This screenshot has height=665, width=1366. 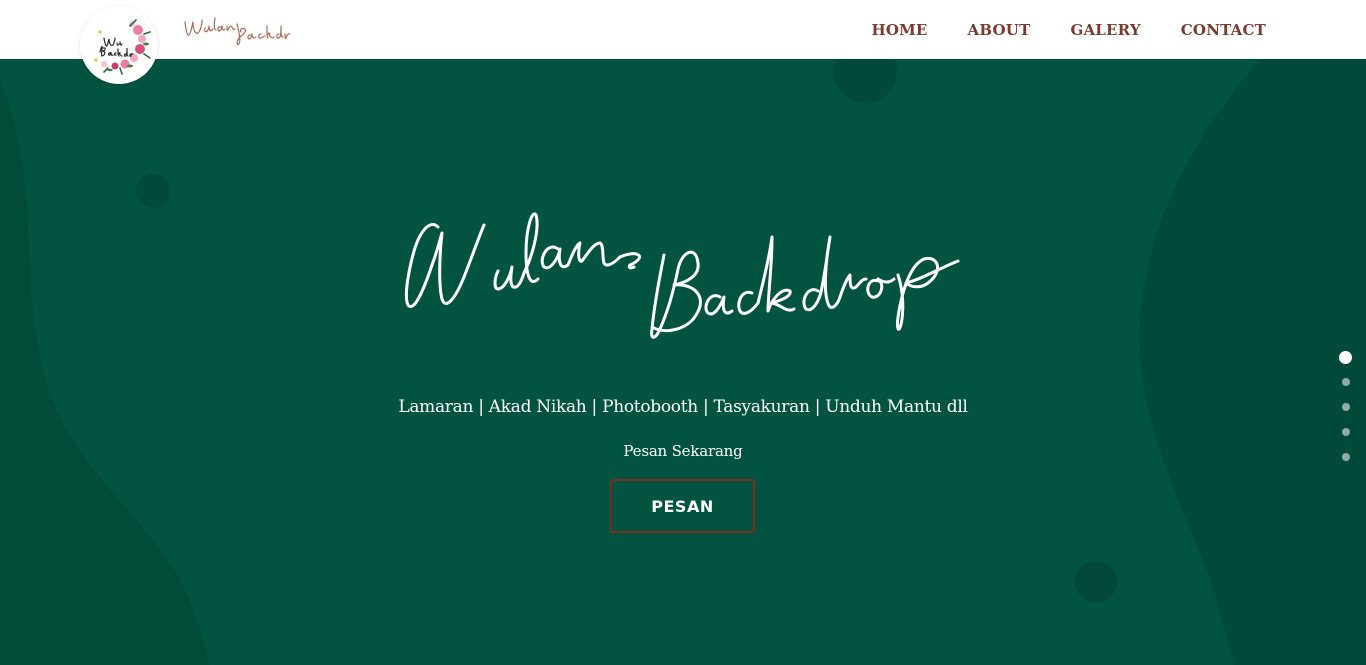 I want to click on brand-wordmark, so click(x=237, y=30).